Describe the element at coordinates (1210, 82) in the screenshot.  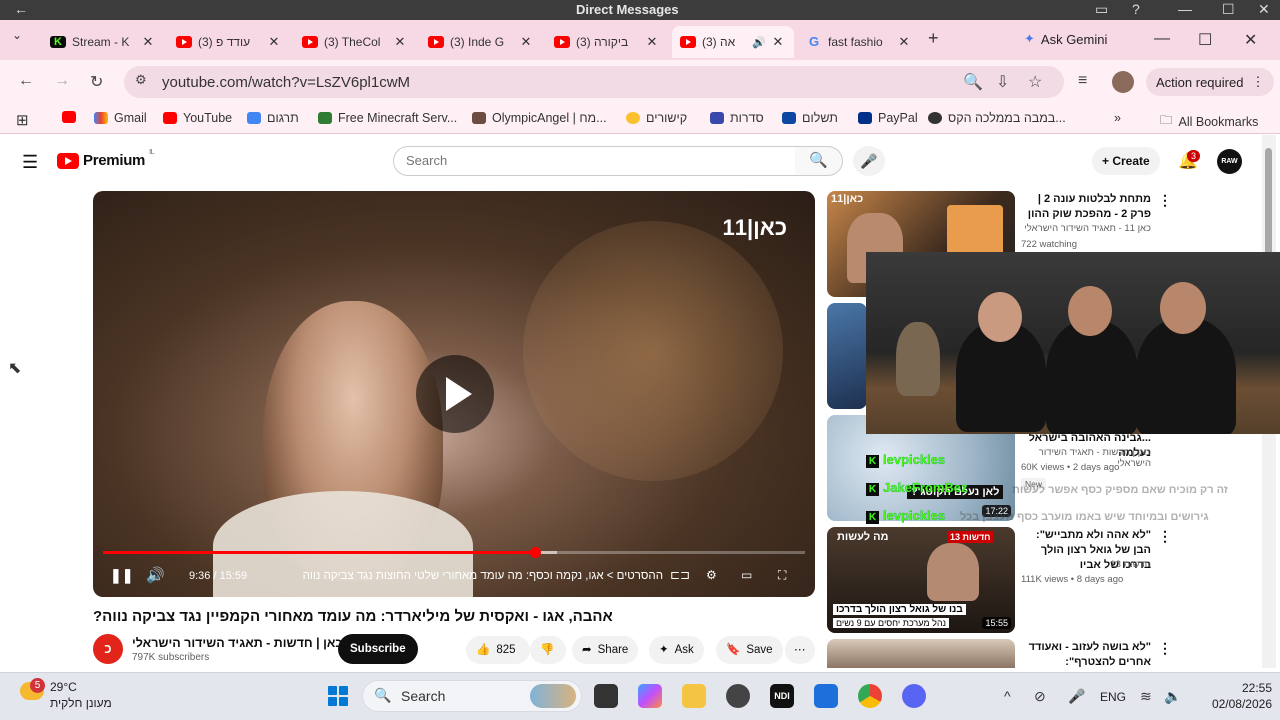
I see `action-required-button: Action required ⋮` at that location.